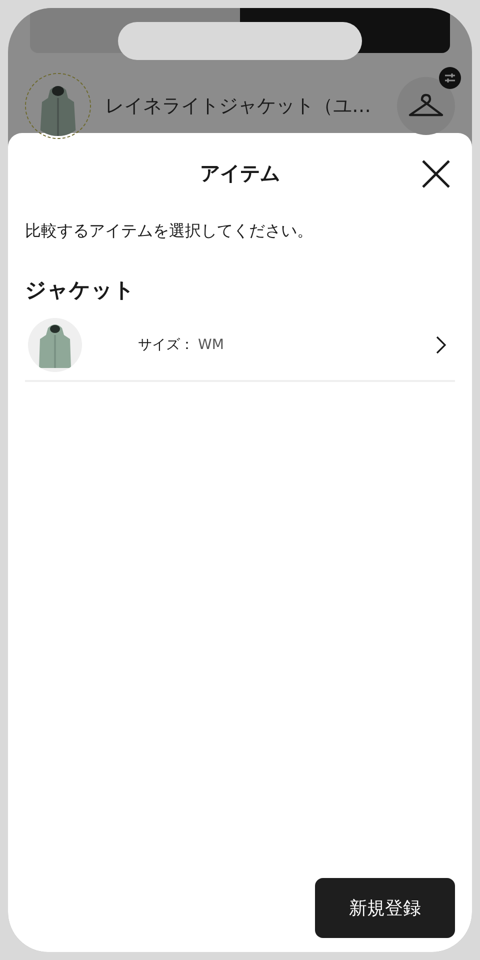  Describe the element at coordinates (450, 78) in the screenshot. I see `filter-icon` at that location.